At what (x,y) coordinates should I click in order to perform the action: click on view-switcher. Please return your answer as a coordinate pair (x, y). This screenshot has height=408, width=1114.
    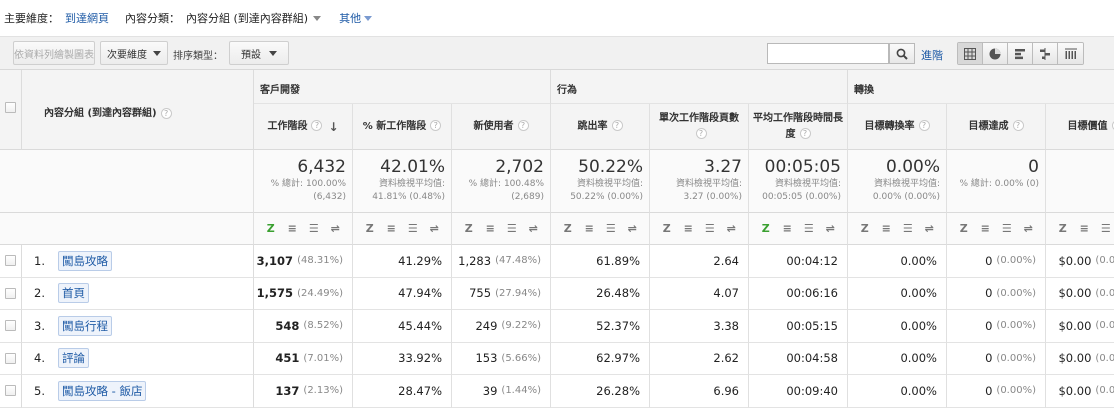
    Looking at the image, I should click on (1020, 53).